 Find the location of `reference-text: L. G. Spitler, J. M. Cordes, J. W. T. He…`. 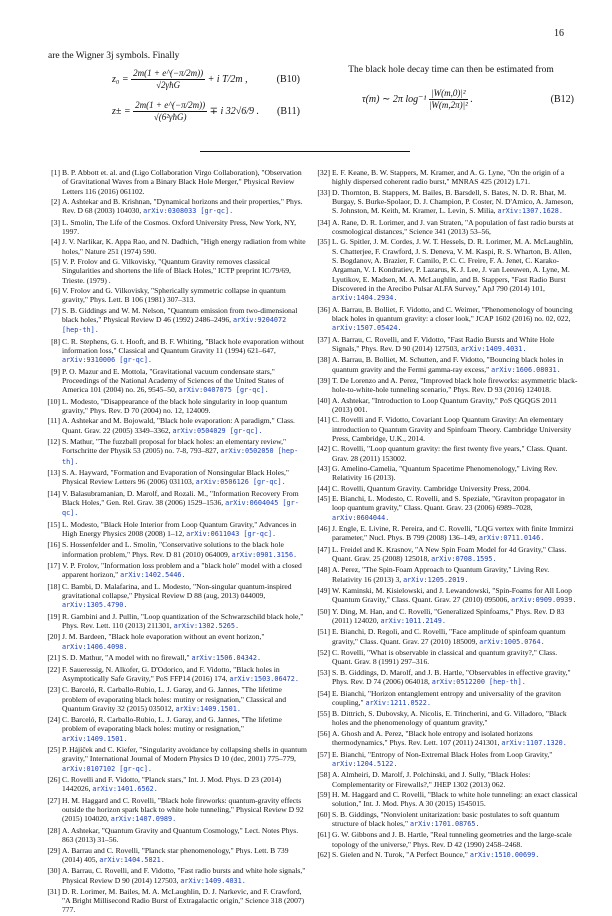

reference-text: L. G. Spitler, J. M. Cordes, J. W. T. He… is located at coordinates (453, 265).